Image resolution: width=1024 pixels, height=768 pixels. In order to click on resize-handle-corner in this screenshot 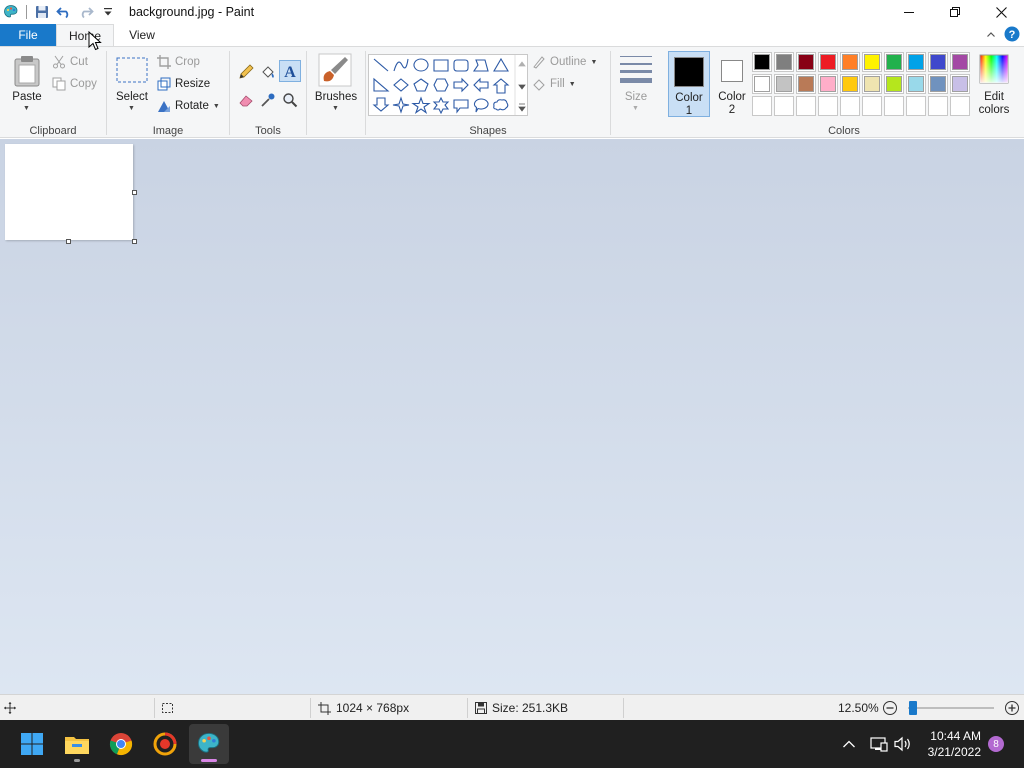, I will do `click(134, 241)`.